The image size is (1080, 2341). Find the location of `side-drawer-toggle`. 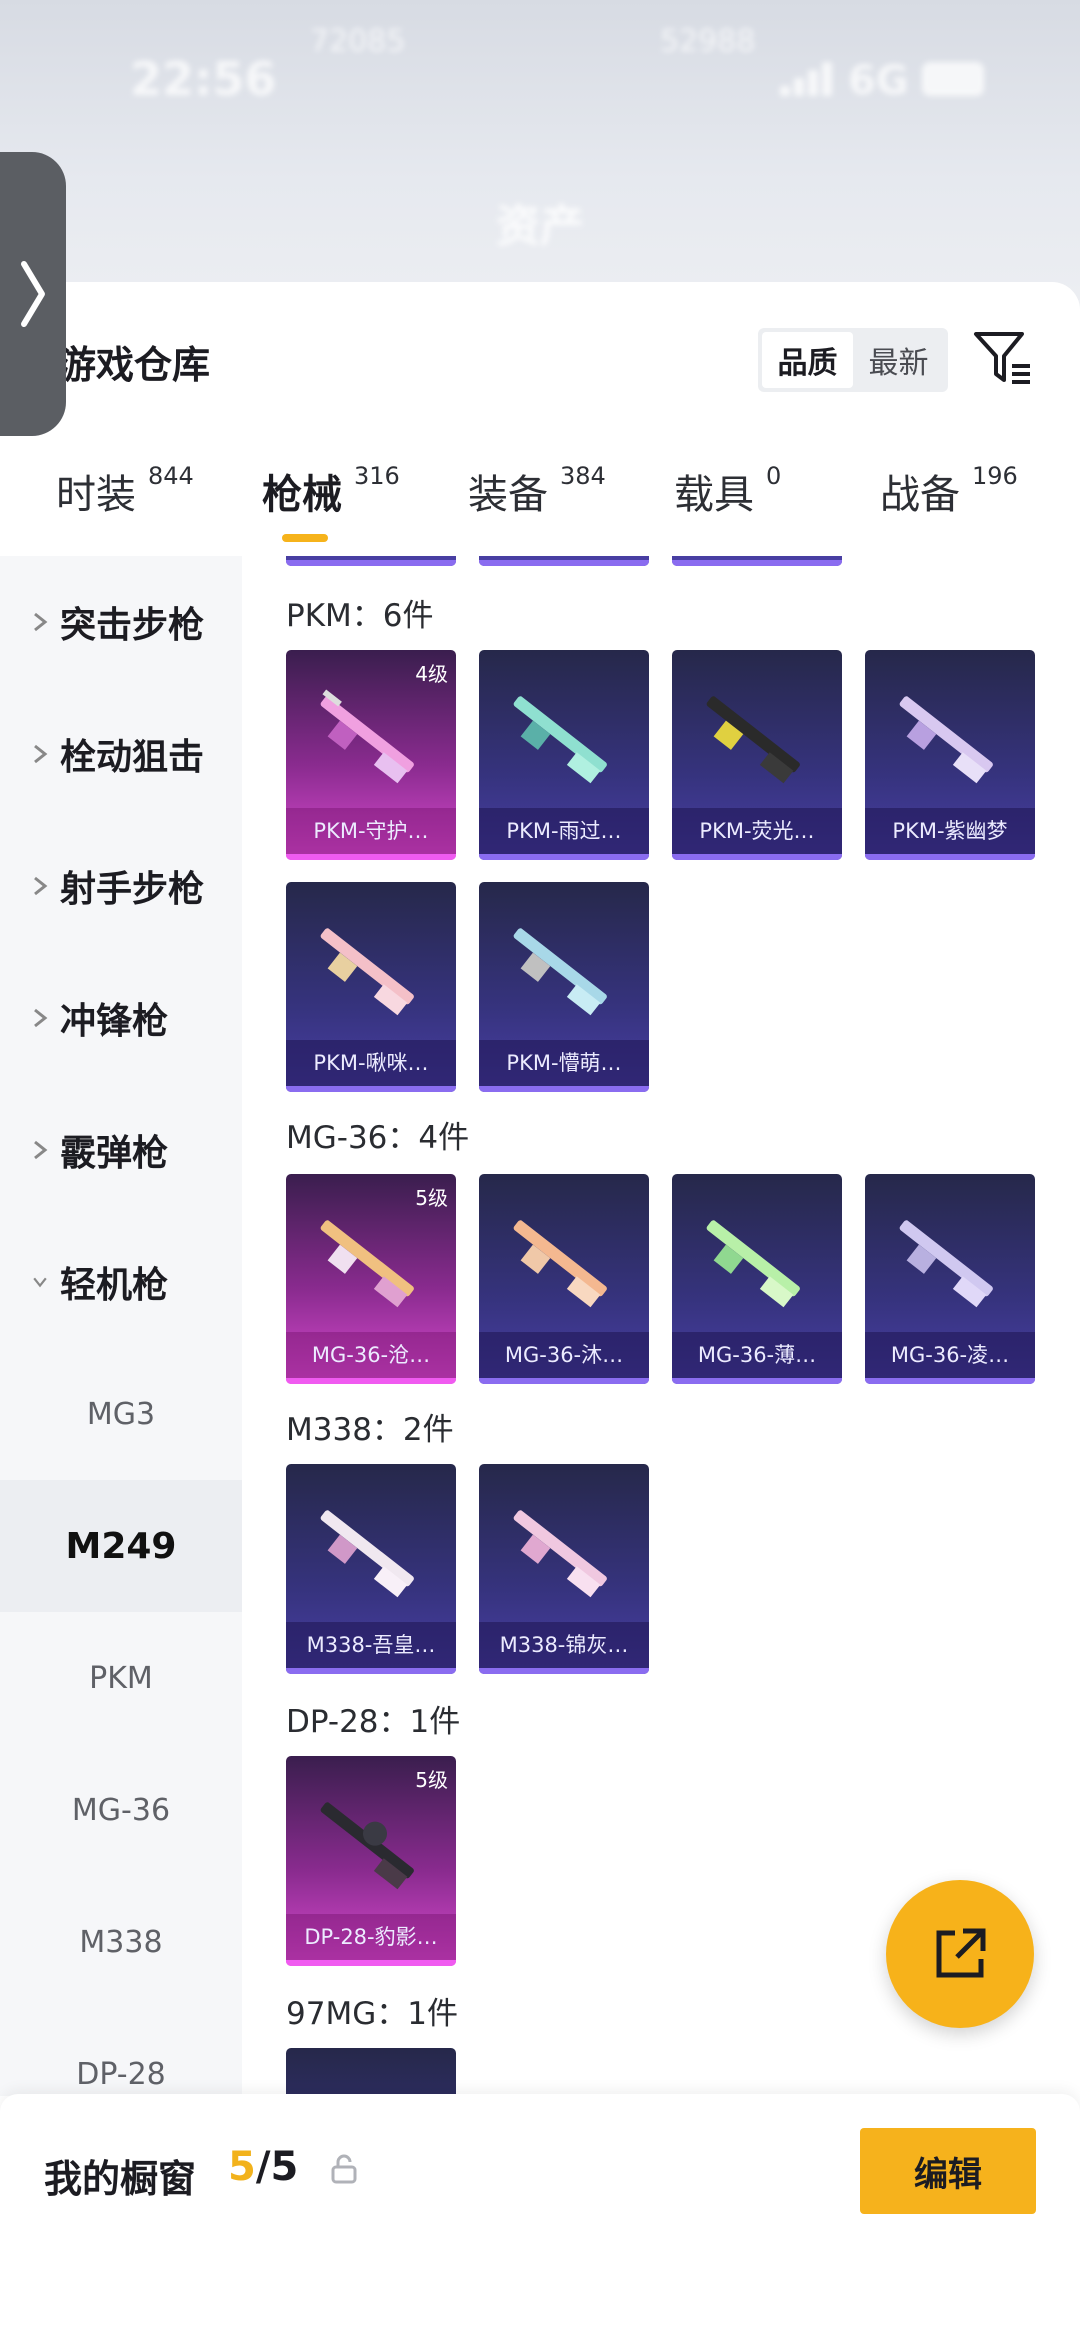

side-drawer-toggle is located at coordinates (33, 294).